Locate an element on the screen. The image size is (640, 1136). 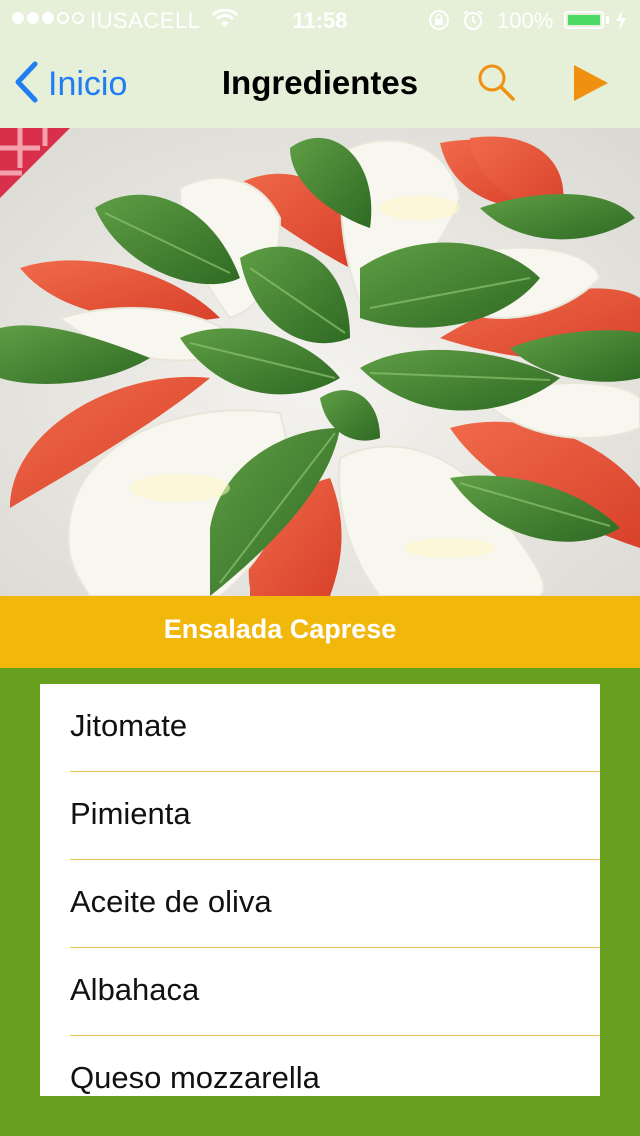
ingredient-label: Queso mozzarella is located at coordinates (195, 1077).